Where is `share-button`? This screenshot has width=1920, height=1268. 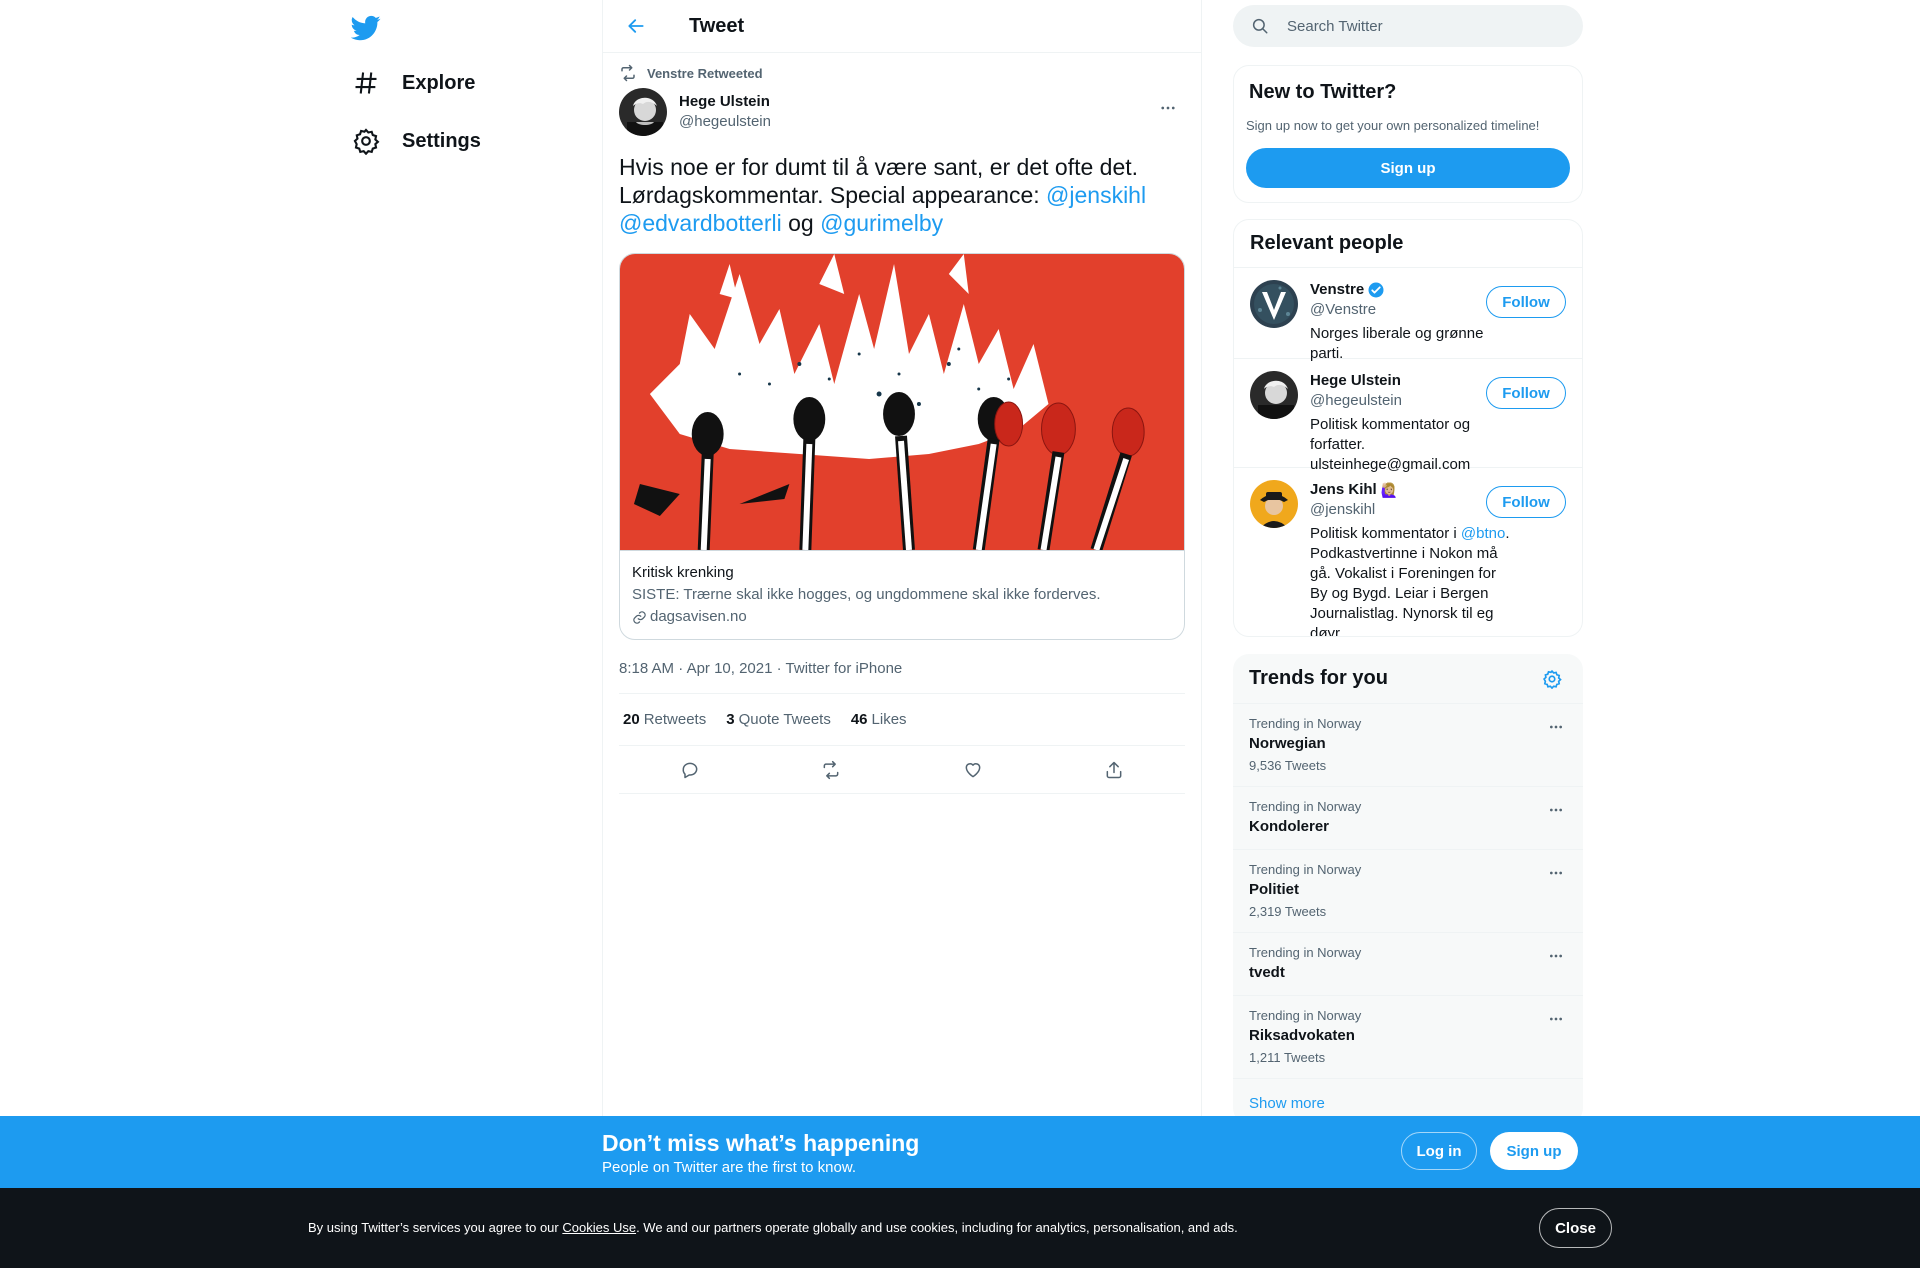 share-button is located at coordinates (1114, 770).